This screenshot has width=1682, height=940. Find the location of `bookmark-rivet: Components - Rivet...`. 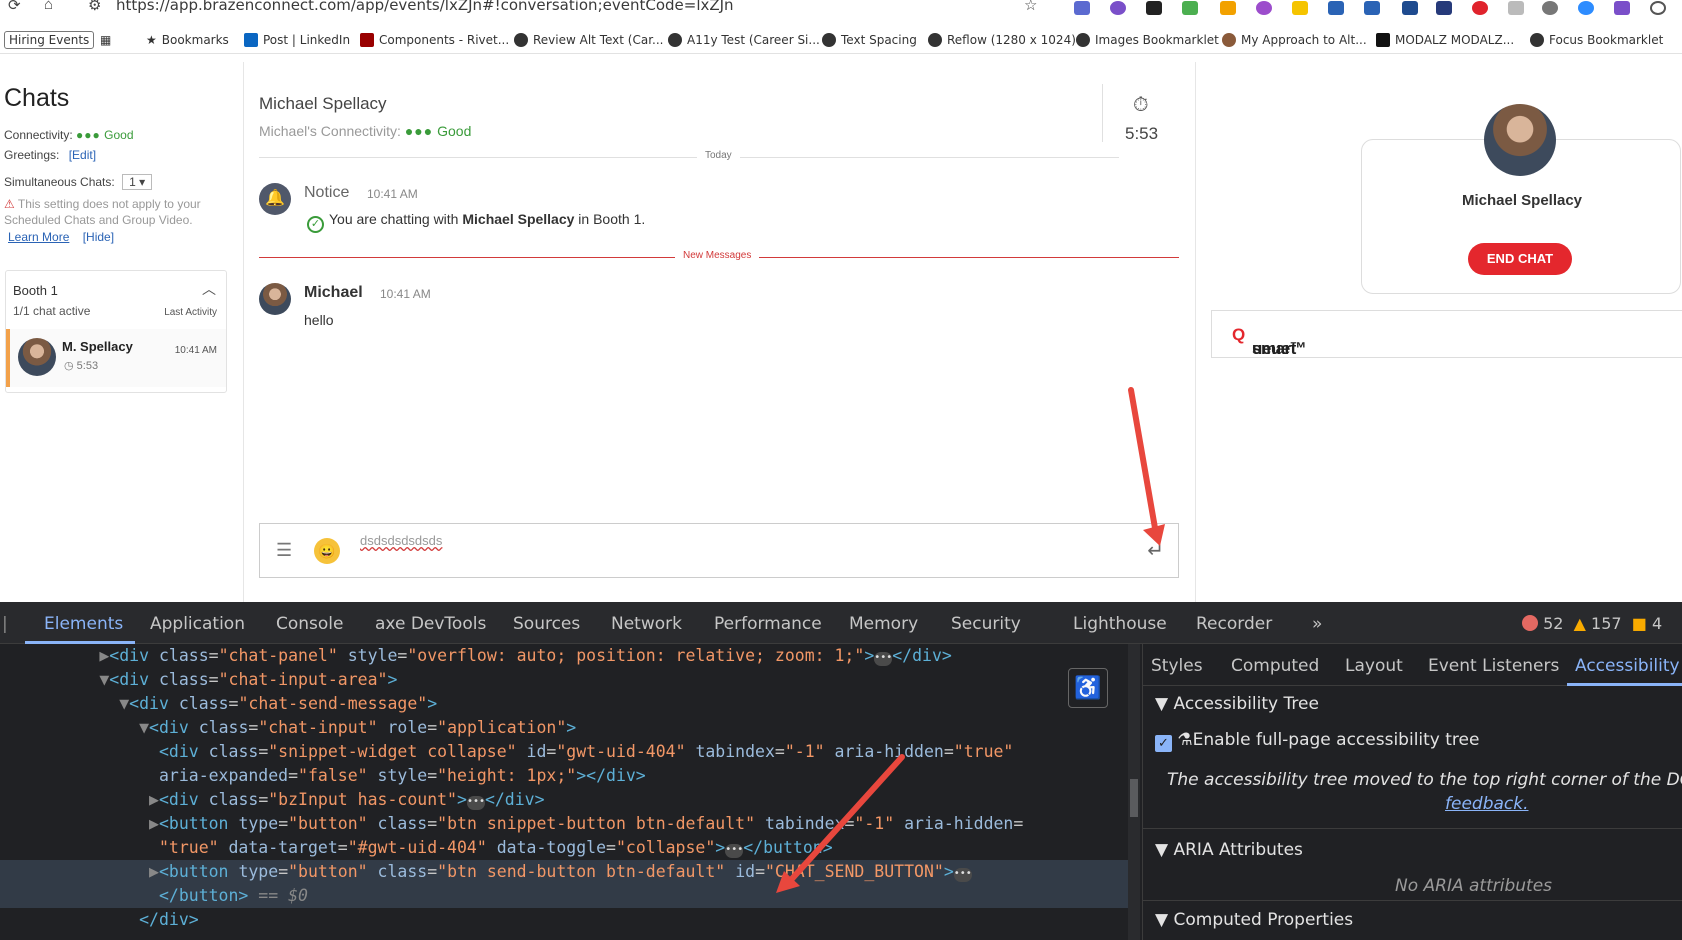

bookmark-rivet: Components - Rivet... is located at coordinates (434, 40).